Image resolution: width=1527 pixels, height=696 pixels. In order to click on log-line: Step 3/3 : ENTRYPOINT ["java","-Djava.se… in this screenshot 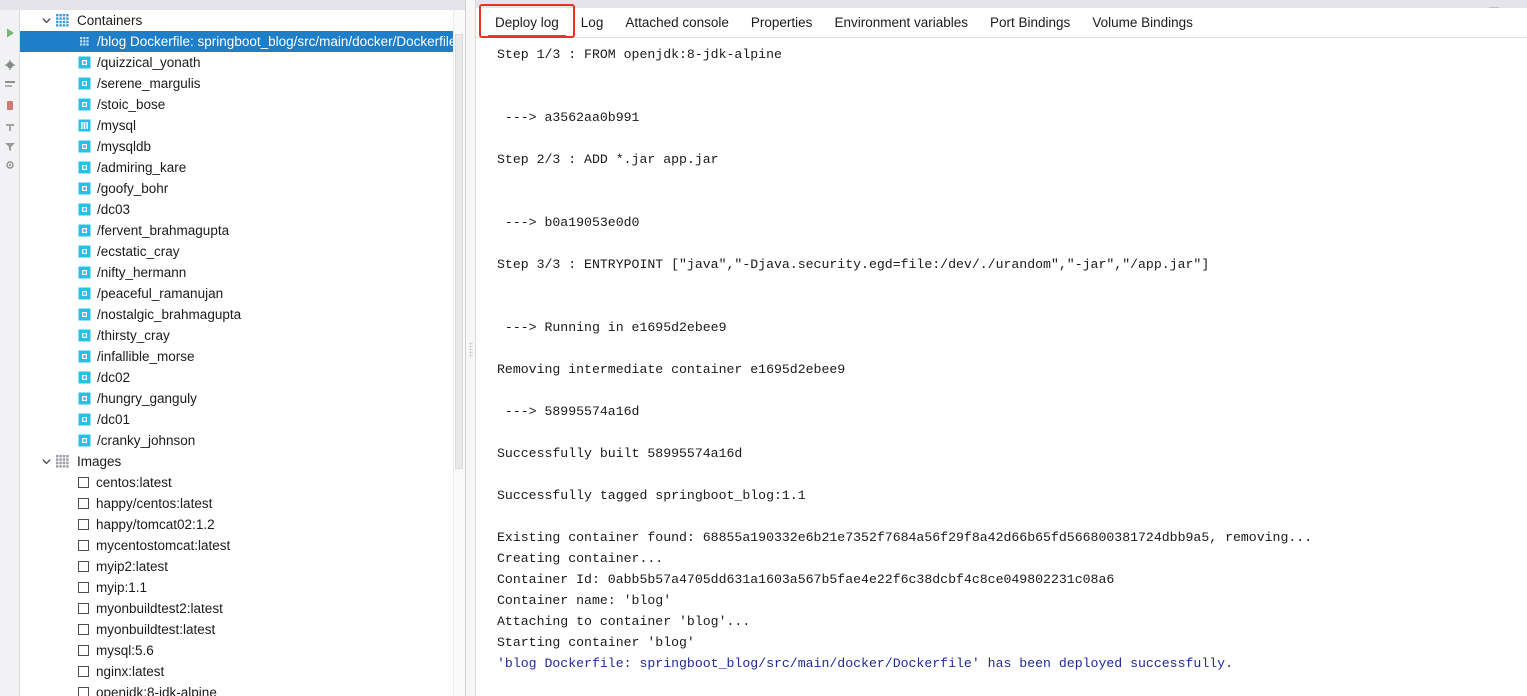, I will do `click(853, 264)`.